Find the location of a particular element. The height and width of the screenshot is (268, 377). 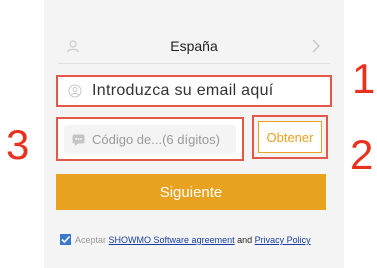

obtener-highlight: Obtener is located at coordinates (290, 137).